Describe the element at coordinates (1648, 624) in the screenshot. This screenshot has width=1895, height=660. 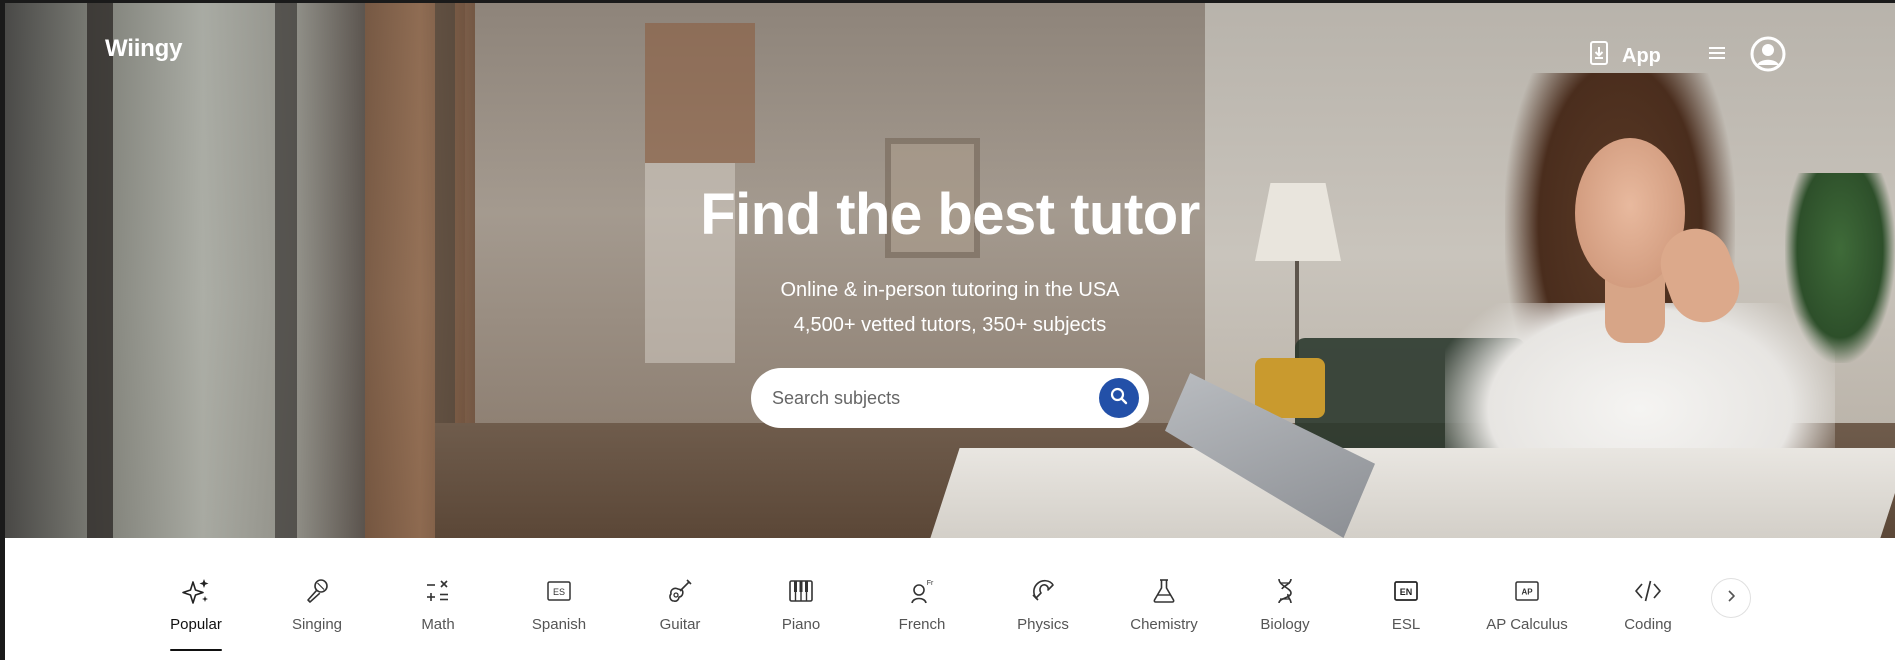
I see `category-label: Coding` at that location.